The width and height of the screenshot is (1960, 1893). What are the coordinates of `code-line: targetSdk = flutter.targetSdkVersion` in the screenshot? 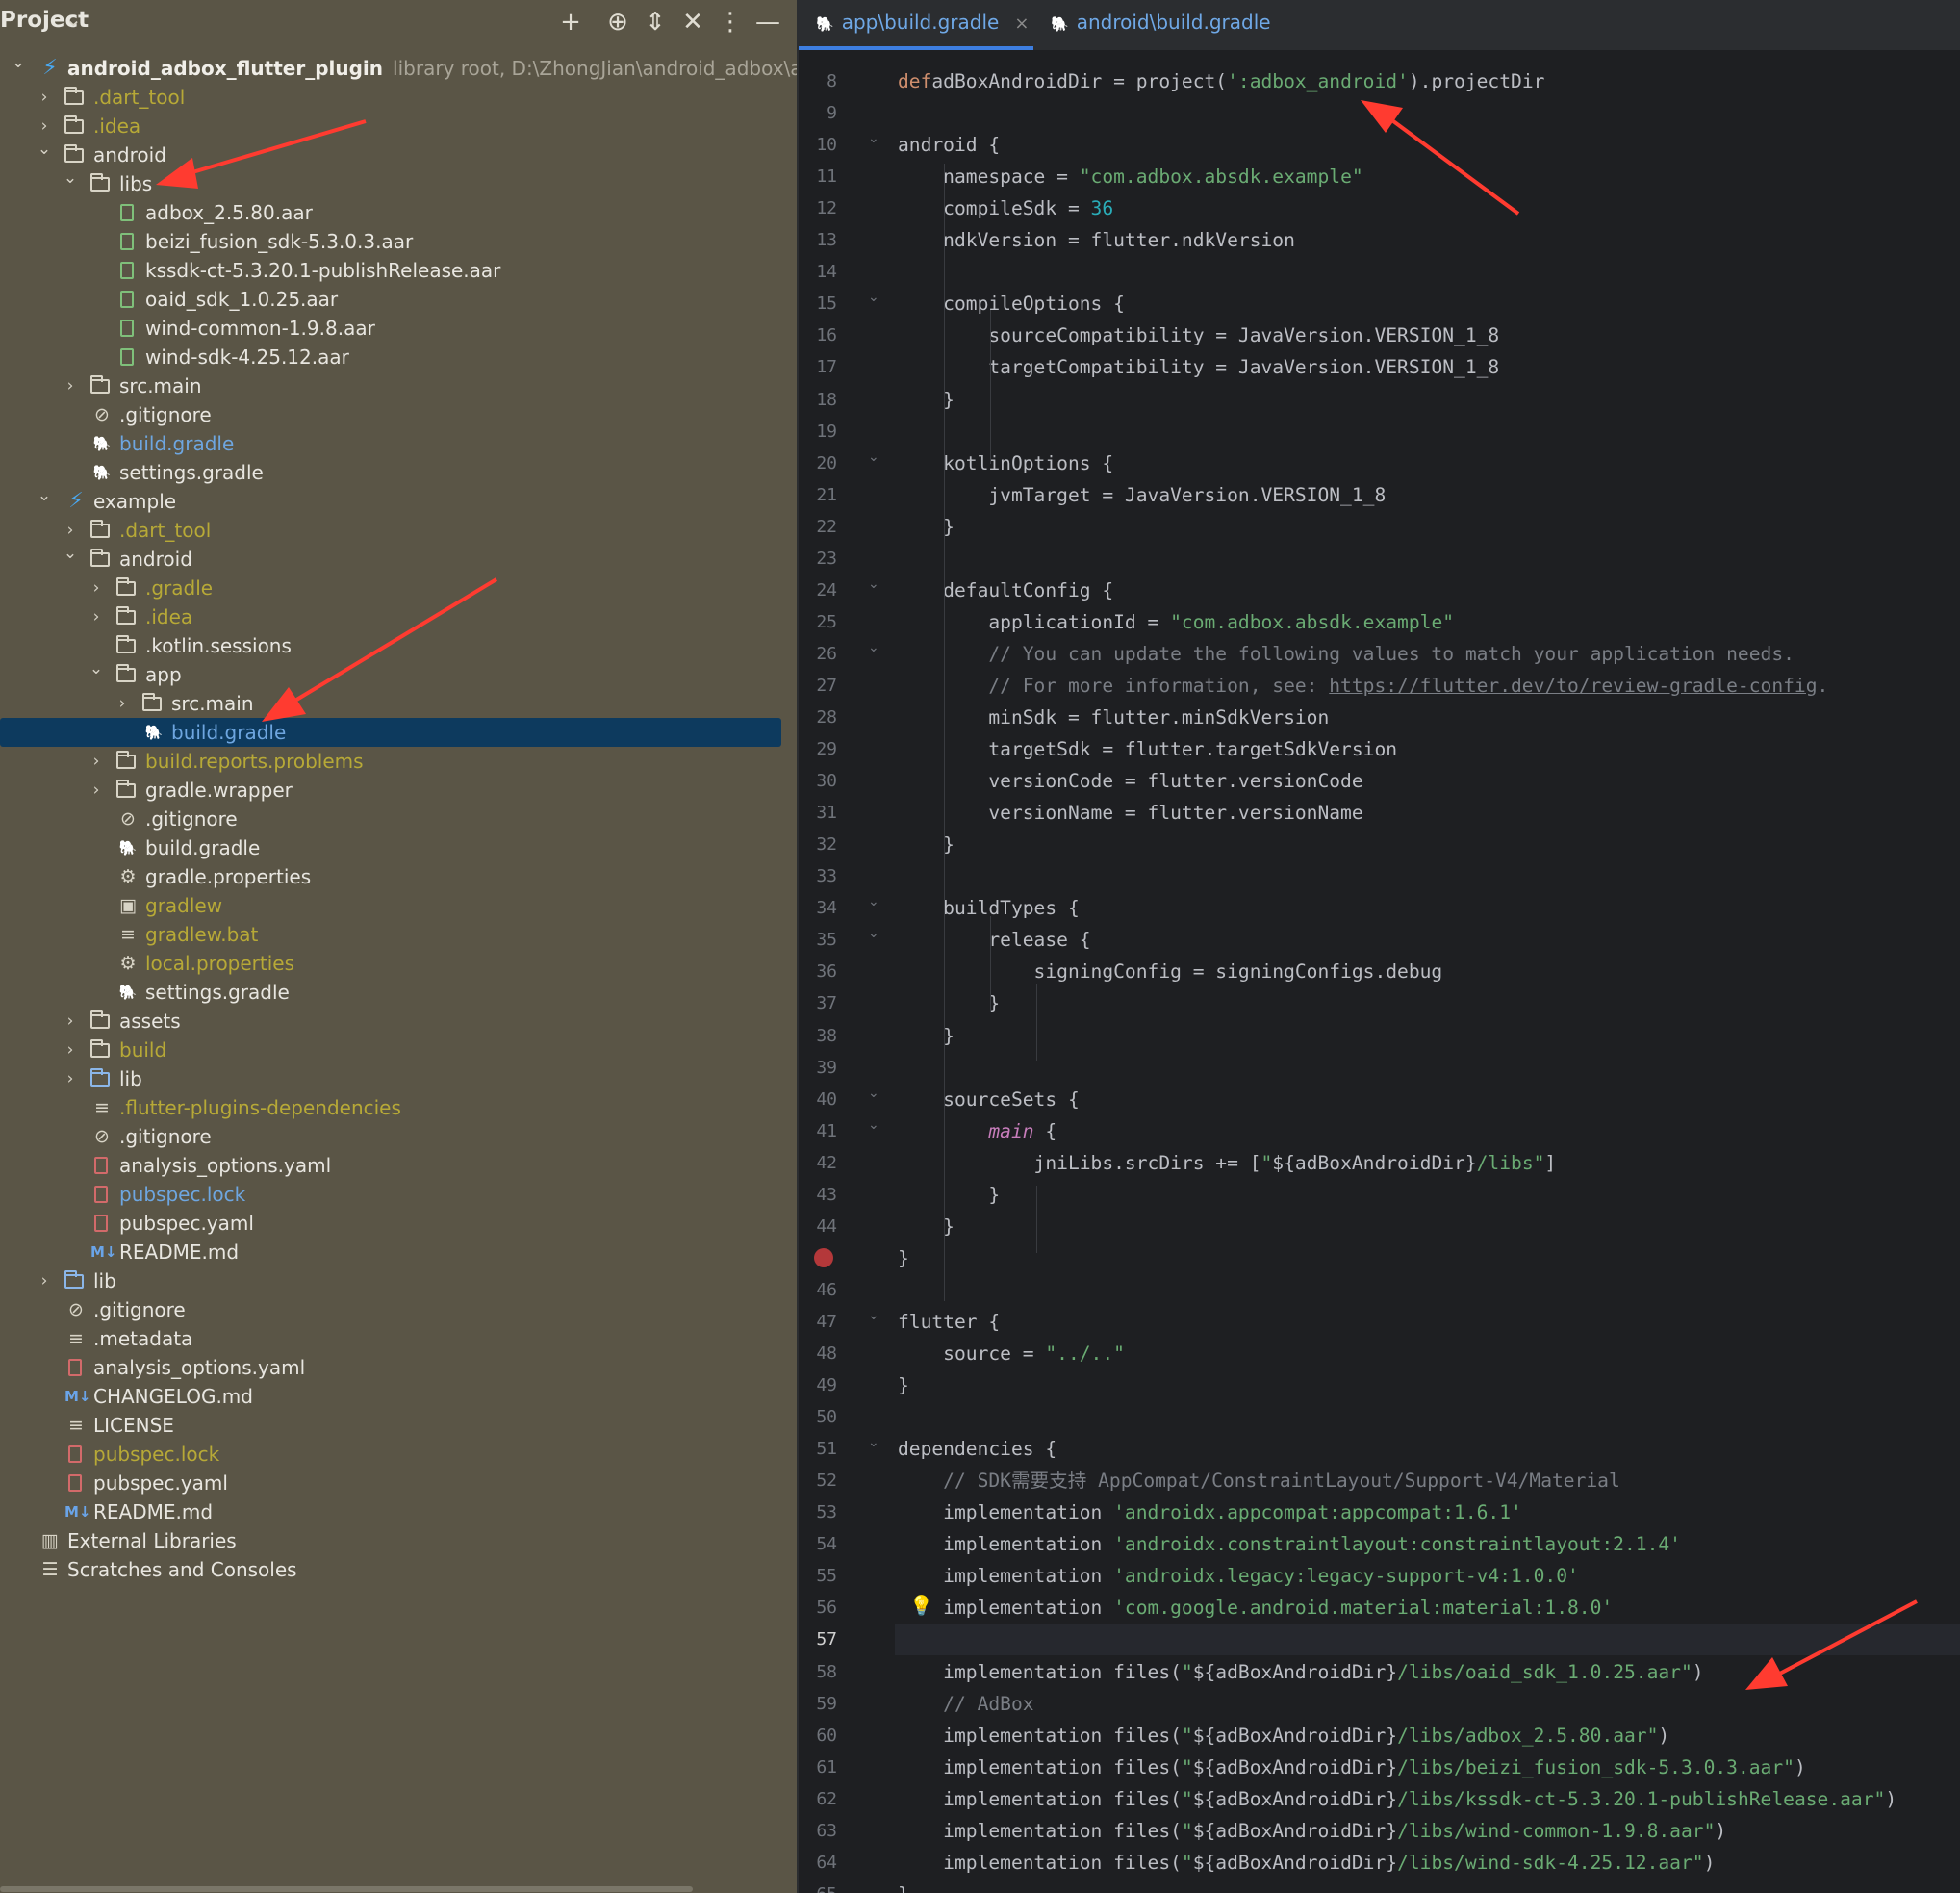 It's located at (1148, 749).